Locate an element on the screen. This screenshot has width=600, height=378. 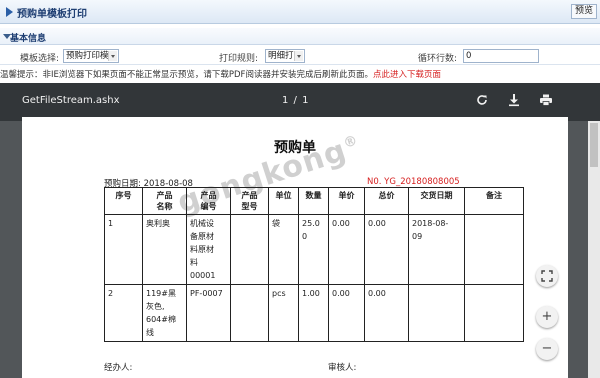
loop-count-input: 0 is located at coordinates (501, 56).